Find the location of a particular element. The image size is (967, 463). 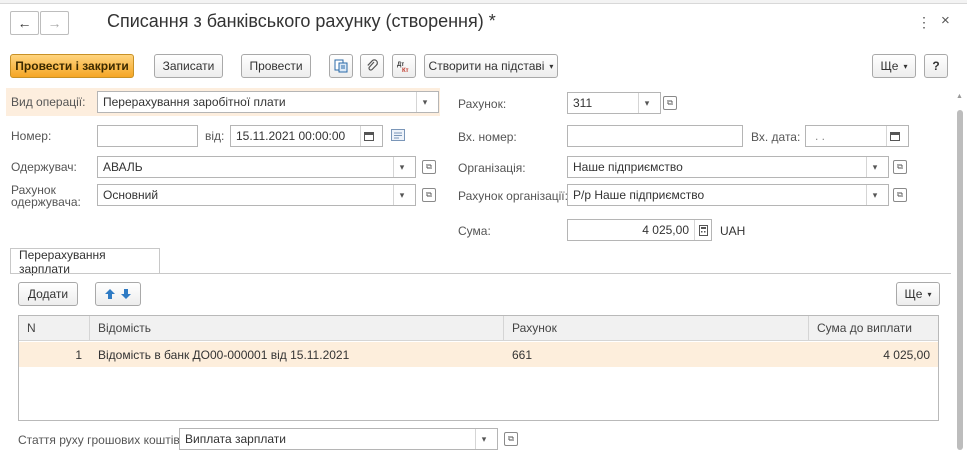

create-based-on-button: Створити на підставі ▾ is located at coordinates (491, 66).